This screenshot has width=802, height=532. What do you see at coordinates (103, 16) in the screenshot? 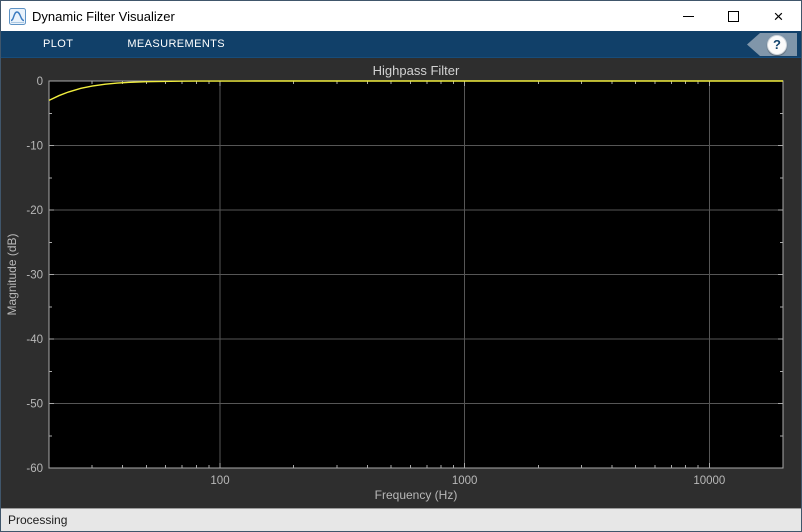
I see `window-title: Dynamic Filter Visualizer` at bounding box center [103, 16].